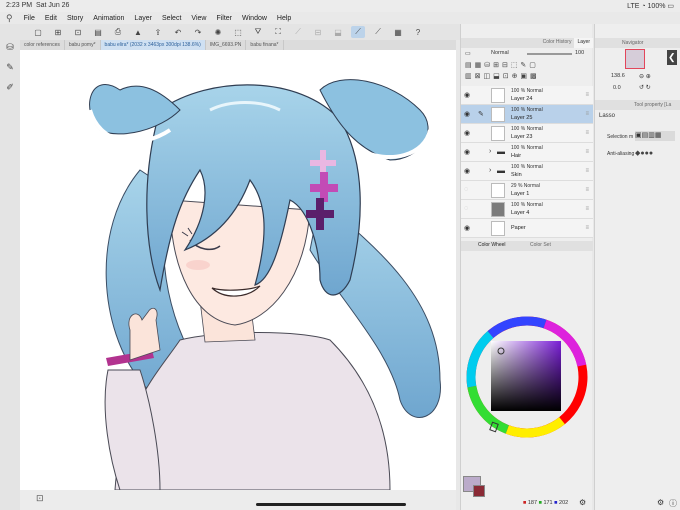 The image size is (680, 510). I want to click on flatten-icon: ⛶, so click(278, 32).